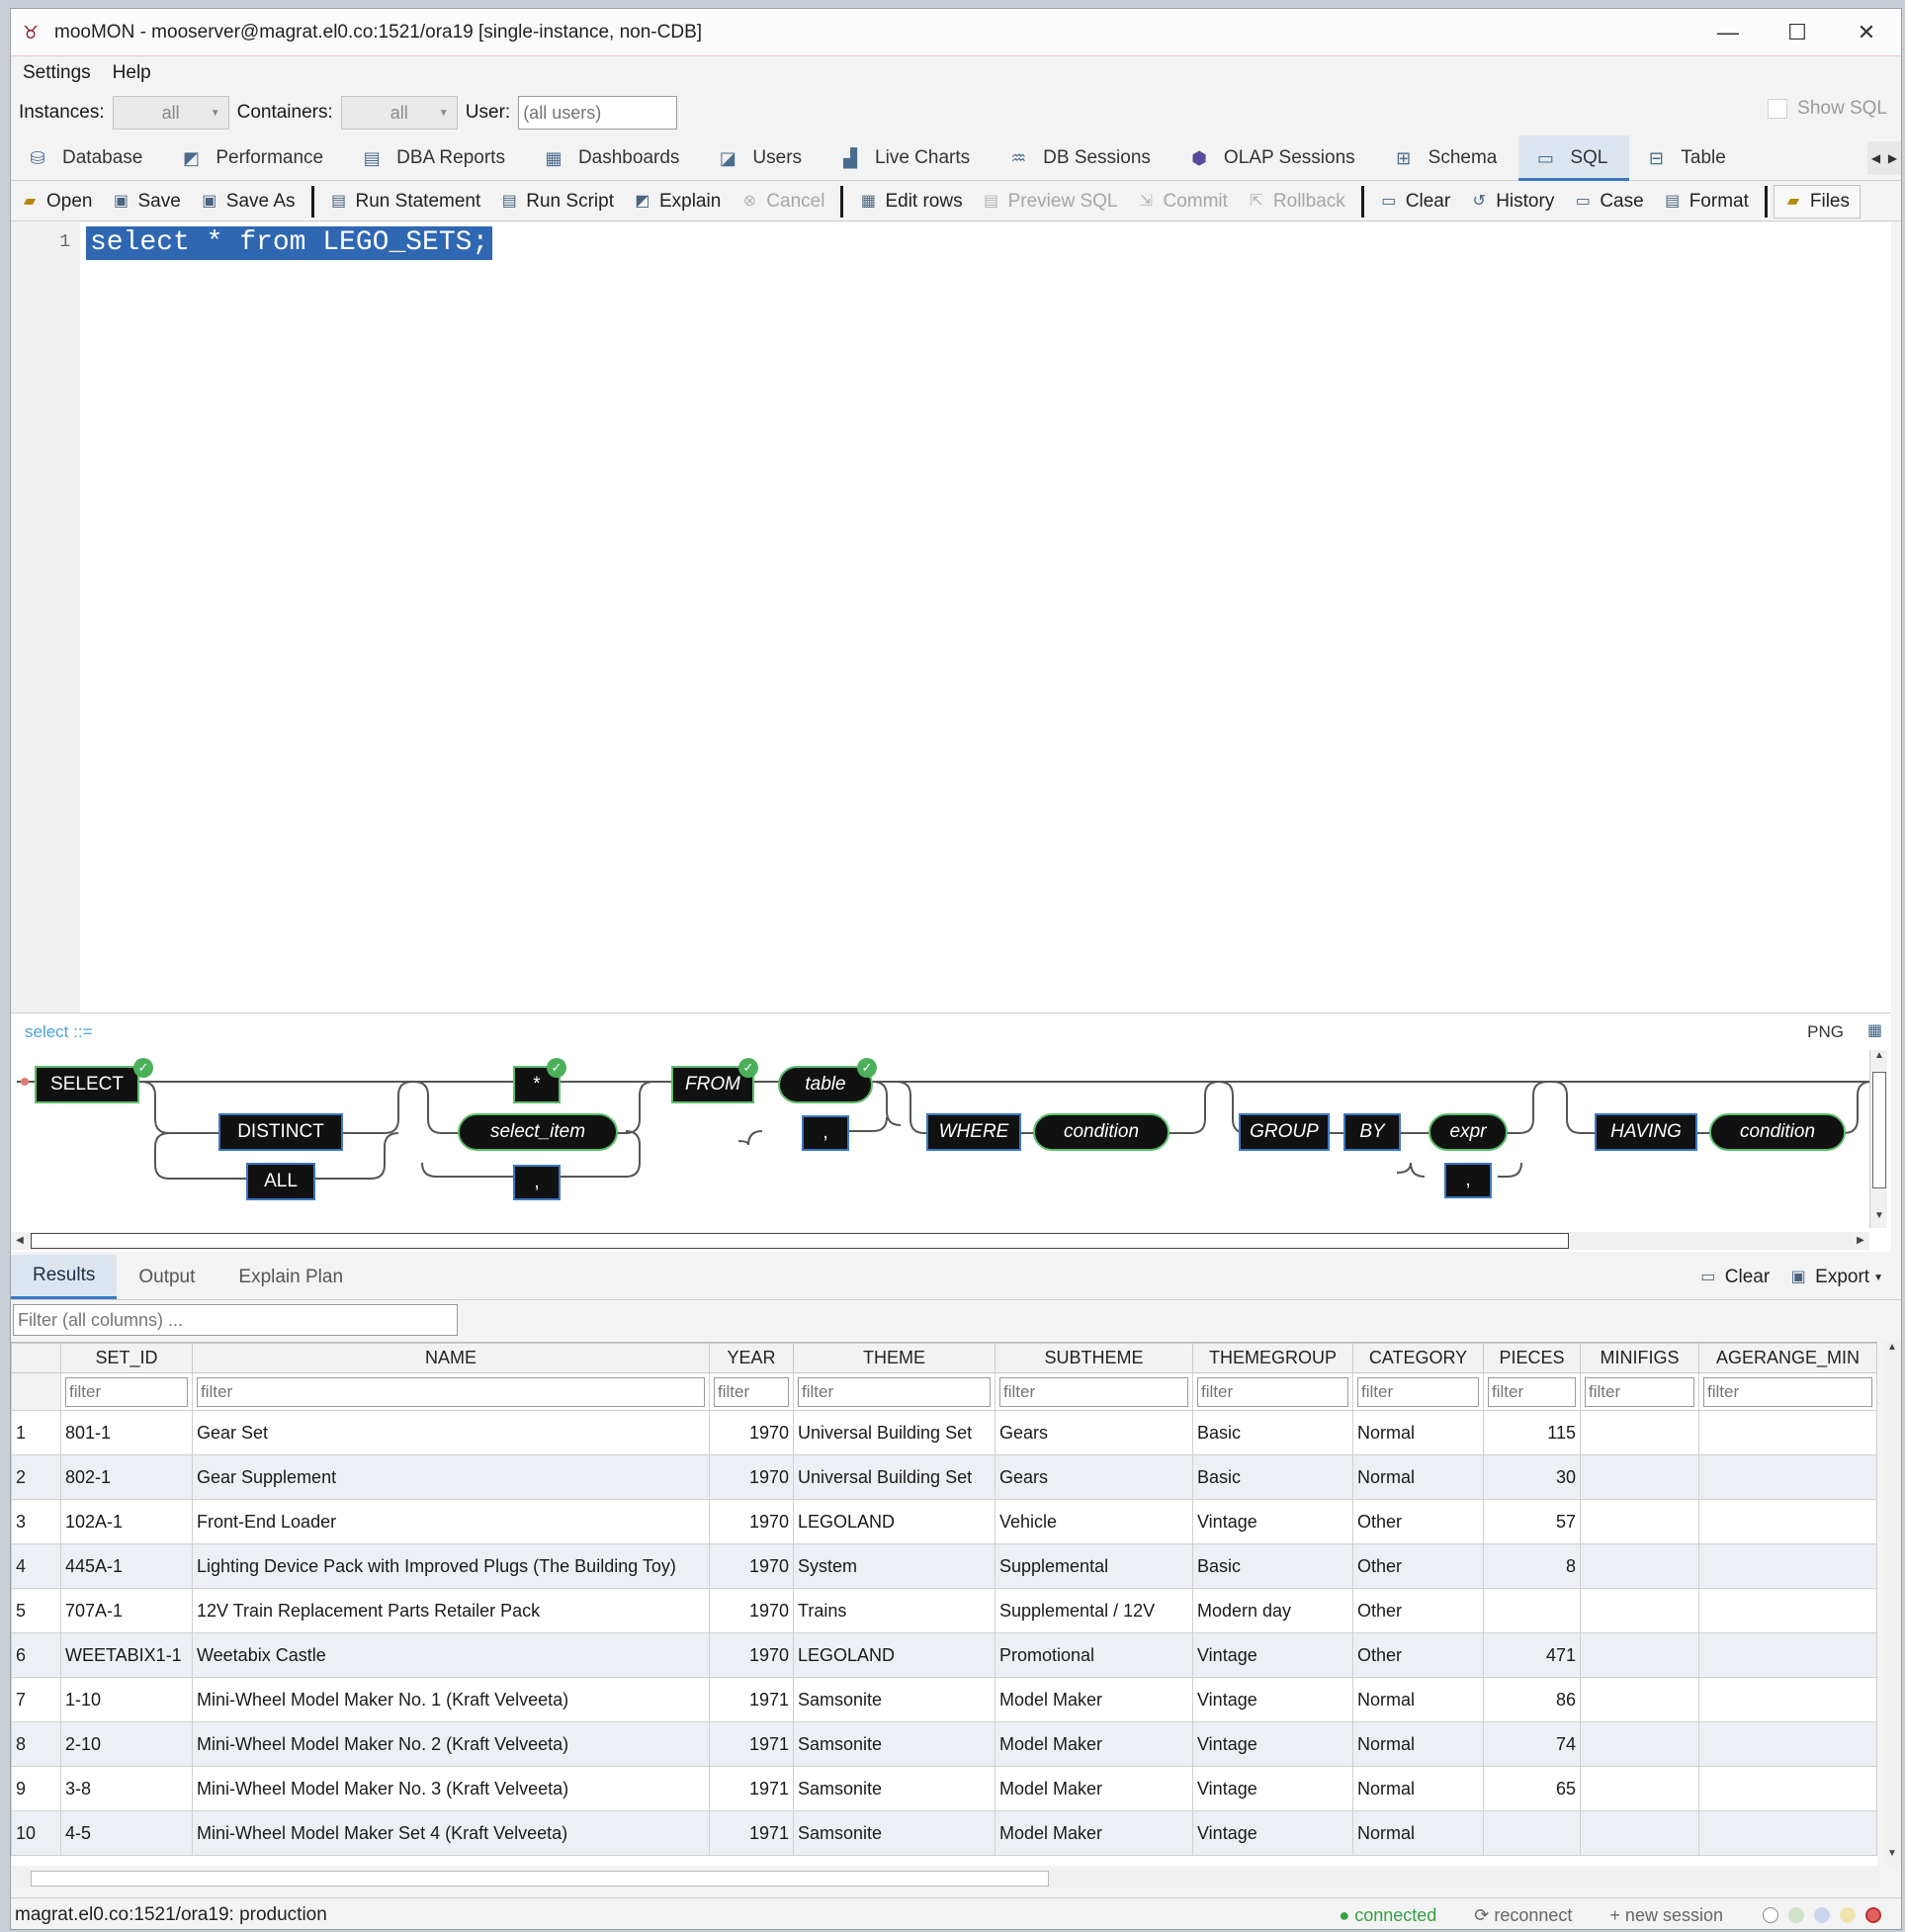 The image size is (1905, 1932). What do you see at coordinates (614, 157) in the screenshot?
I see `tab-dashboards: ▦ Dashboards` at bounding box center [614, 157].